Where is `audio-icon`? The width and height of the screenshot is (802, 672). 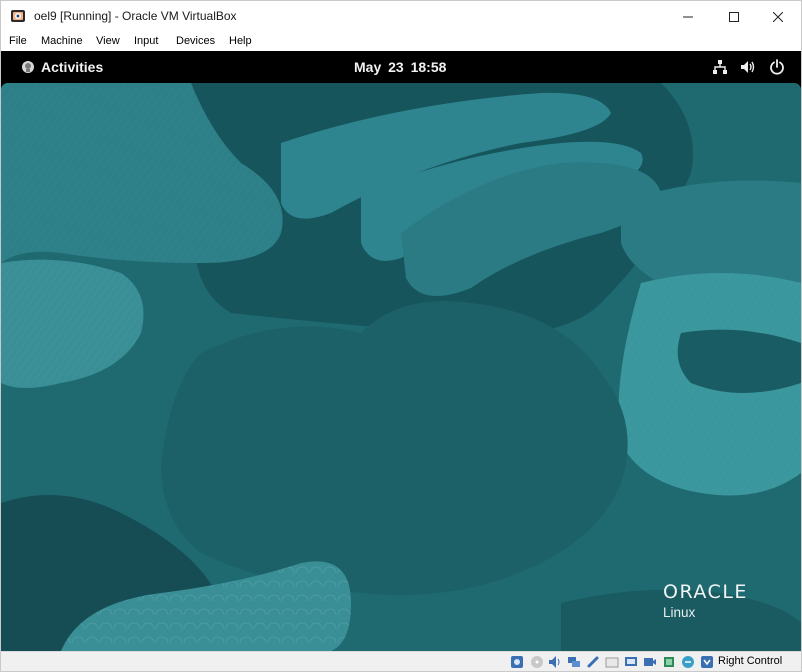 audio-icon is located at coordinates (555, 662).